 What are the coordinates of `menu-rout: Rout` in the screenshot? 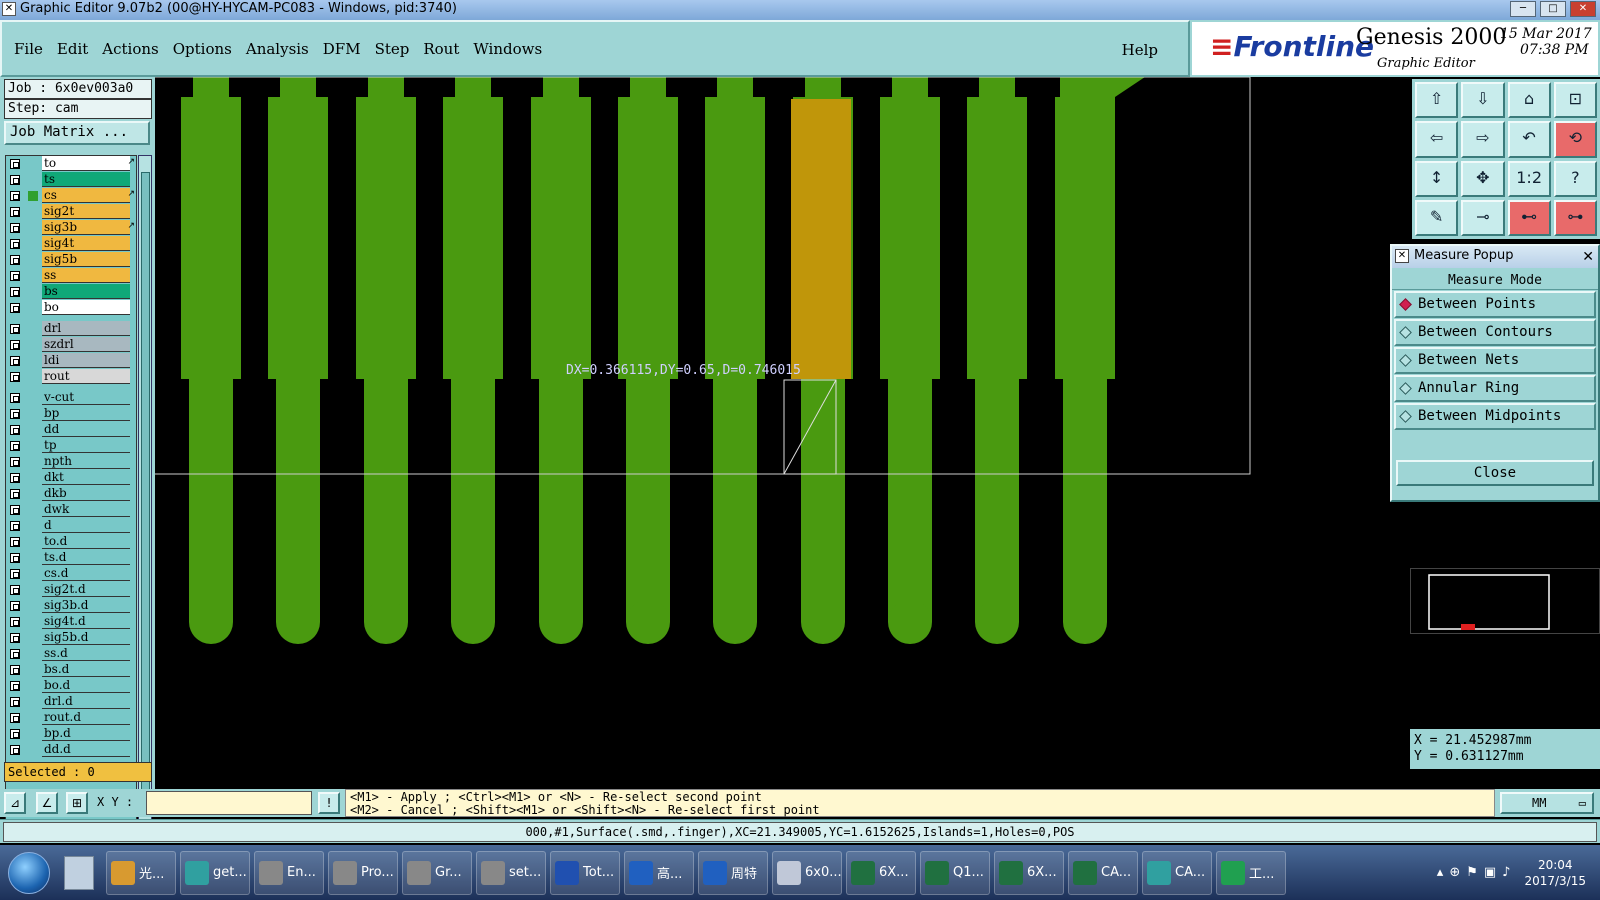 It's located at (441, 49).